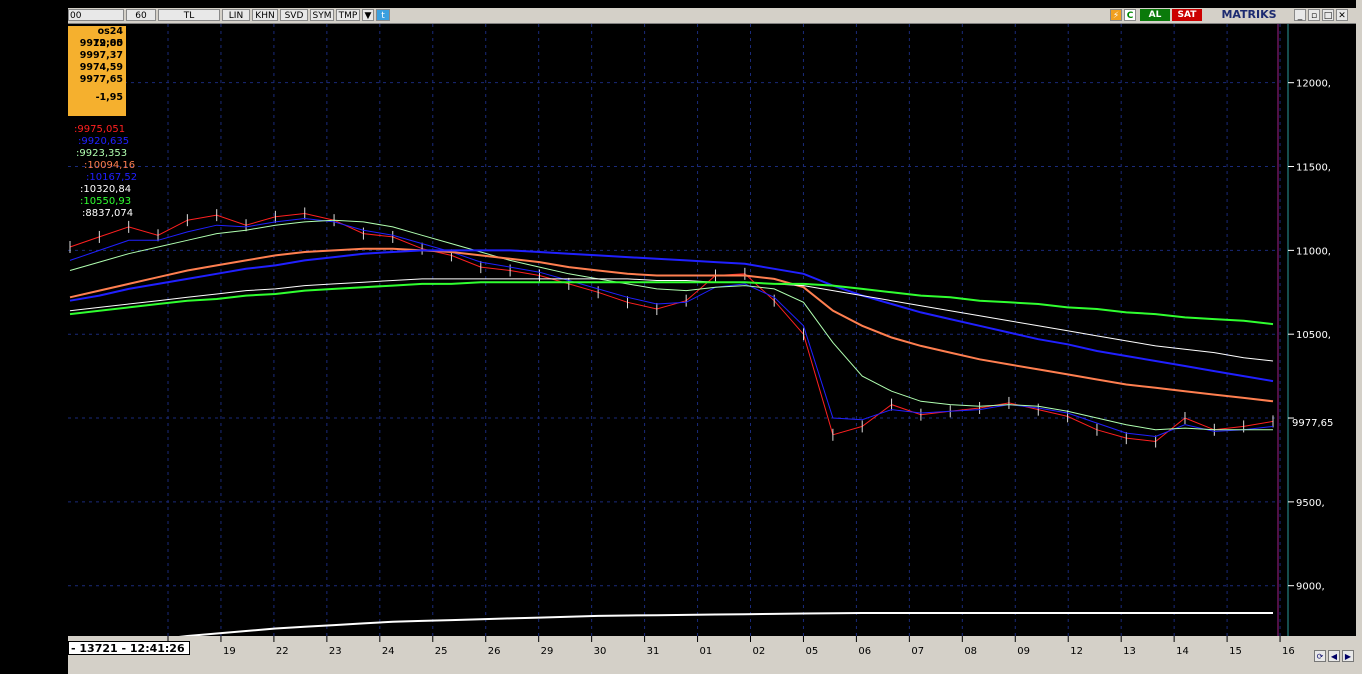 The image size is (1362, 674). I want to click on series-lower_line, so click(725, 624).